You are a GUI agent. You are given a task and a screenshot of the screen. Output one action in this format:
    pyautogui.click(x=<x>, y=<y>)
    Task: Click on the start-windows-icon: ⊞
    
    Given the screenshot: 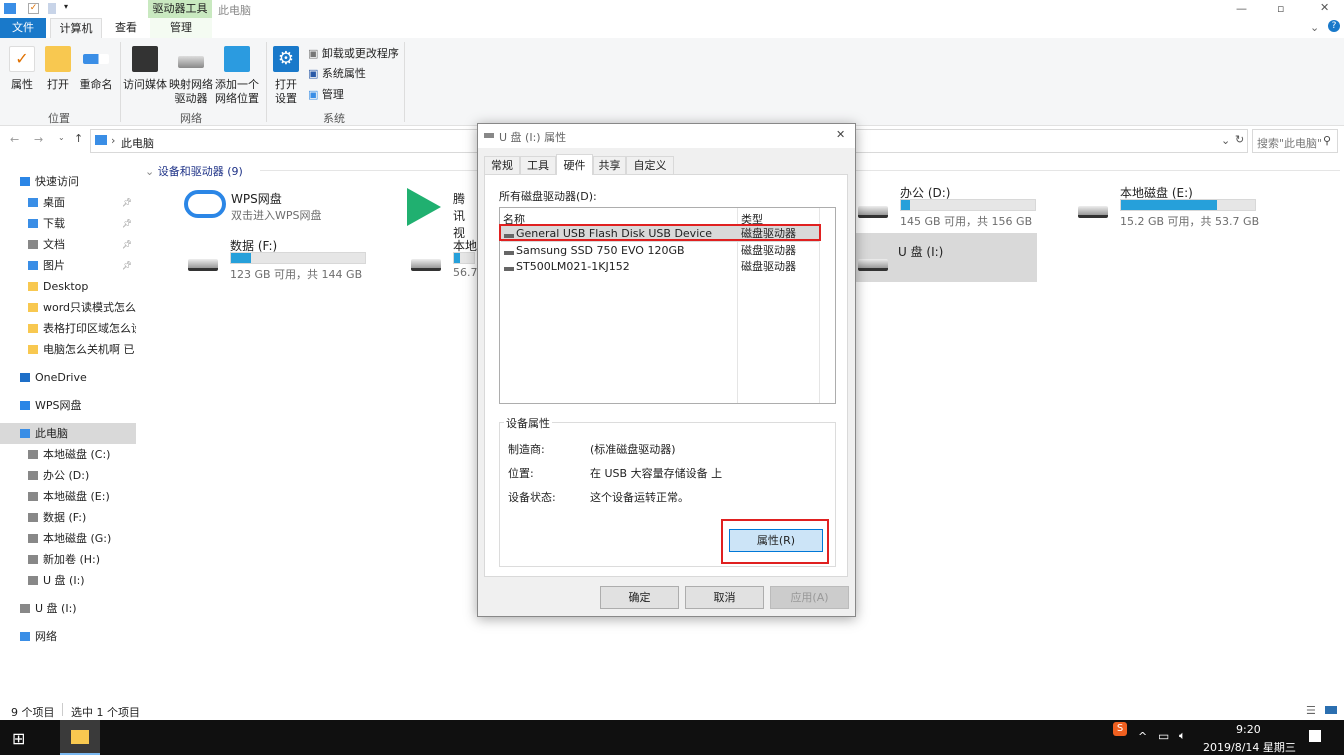 What is the action you would take?
    pyautogui.click(x=18, y=738)
    